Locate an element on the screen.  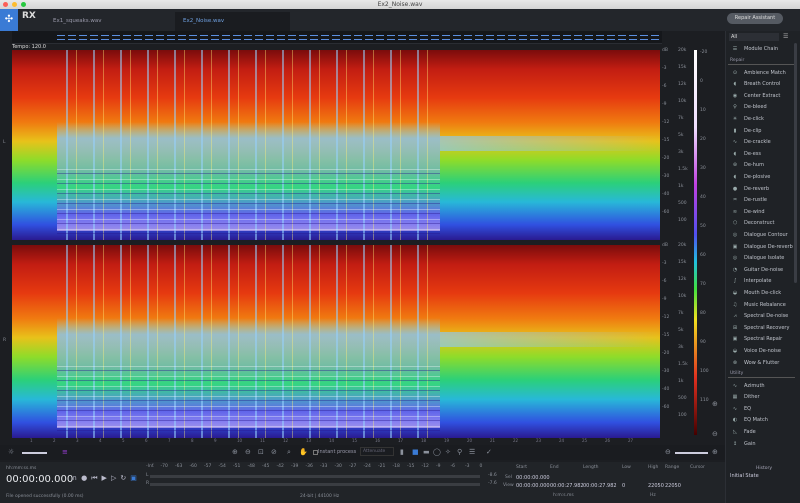
module-item-music-rebalance: ♫ Music Rebalance is located at coordinates (758, 304).